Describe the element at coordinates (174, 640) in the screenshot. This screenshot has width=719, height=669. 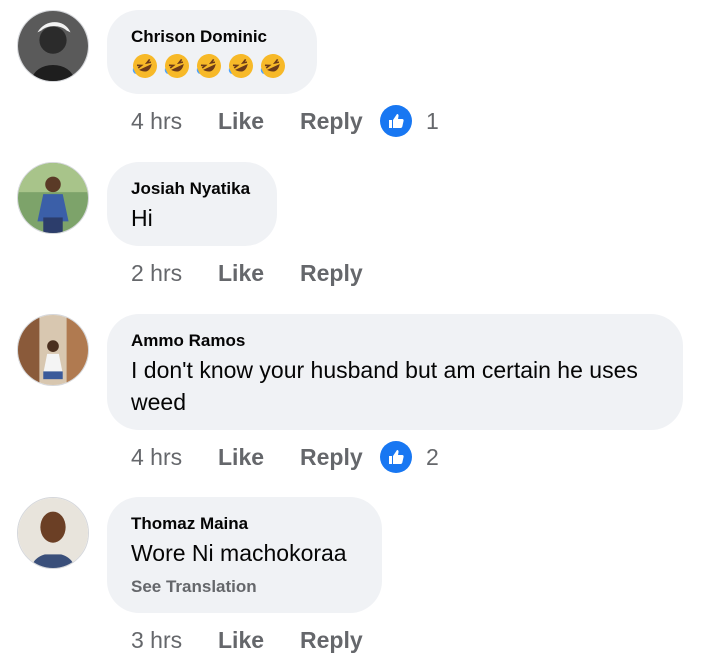
I see `comment-timestamp: 3 hrs` at that location.